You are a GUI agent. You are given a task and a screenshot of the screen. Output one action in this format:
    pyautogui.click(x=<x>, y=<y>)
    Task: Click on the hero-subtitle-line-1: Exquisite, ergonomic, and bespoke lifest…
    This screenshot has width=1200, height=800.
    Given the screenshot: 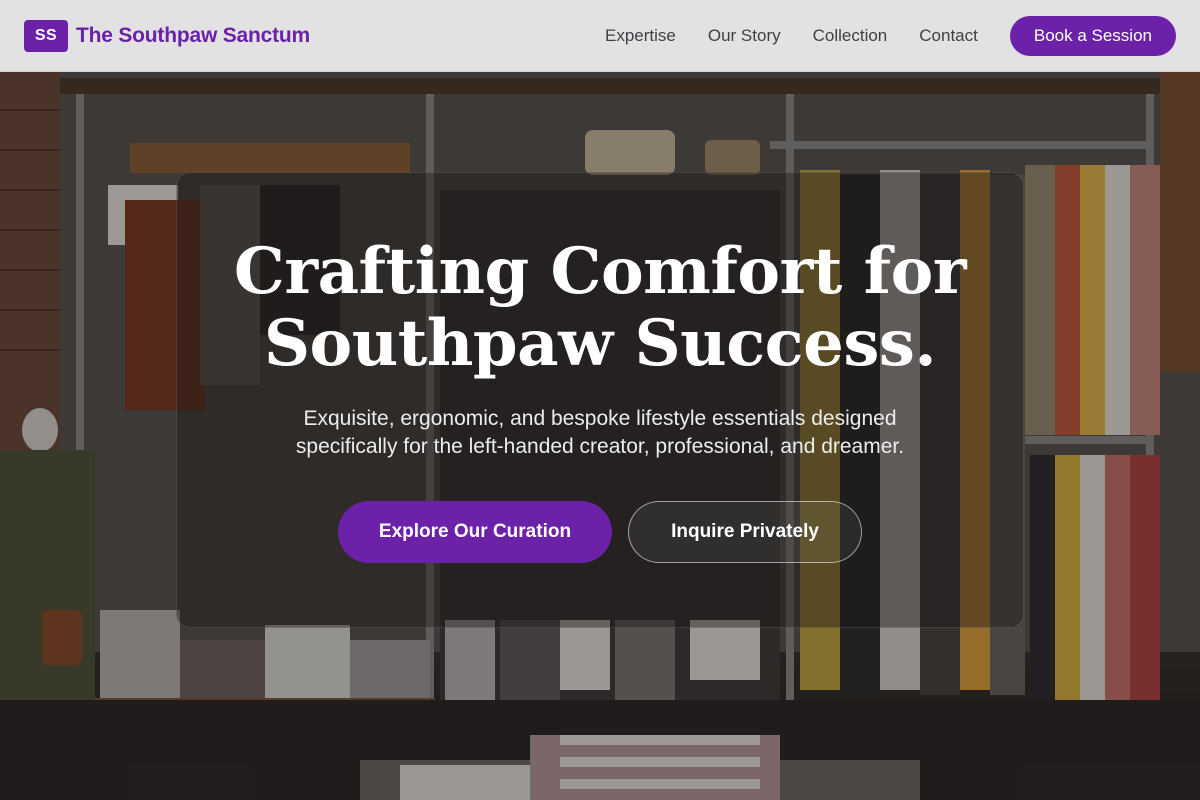 What is the action you would take?
    pyautogui.click(x=600, y=418)
    